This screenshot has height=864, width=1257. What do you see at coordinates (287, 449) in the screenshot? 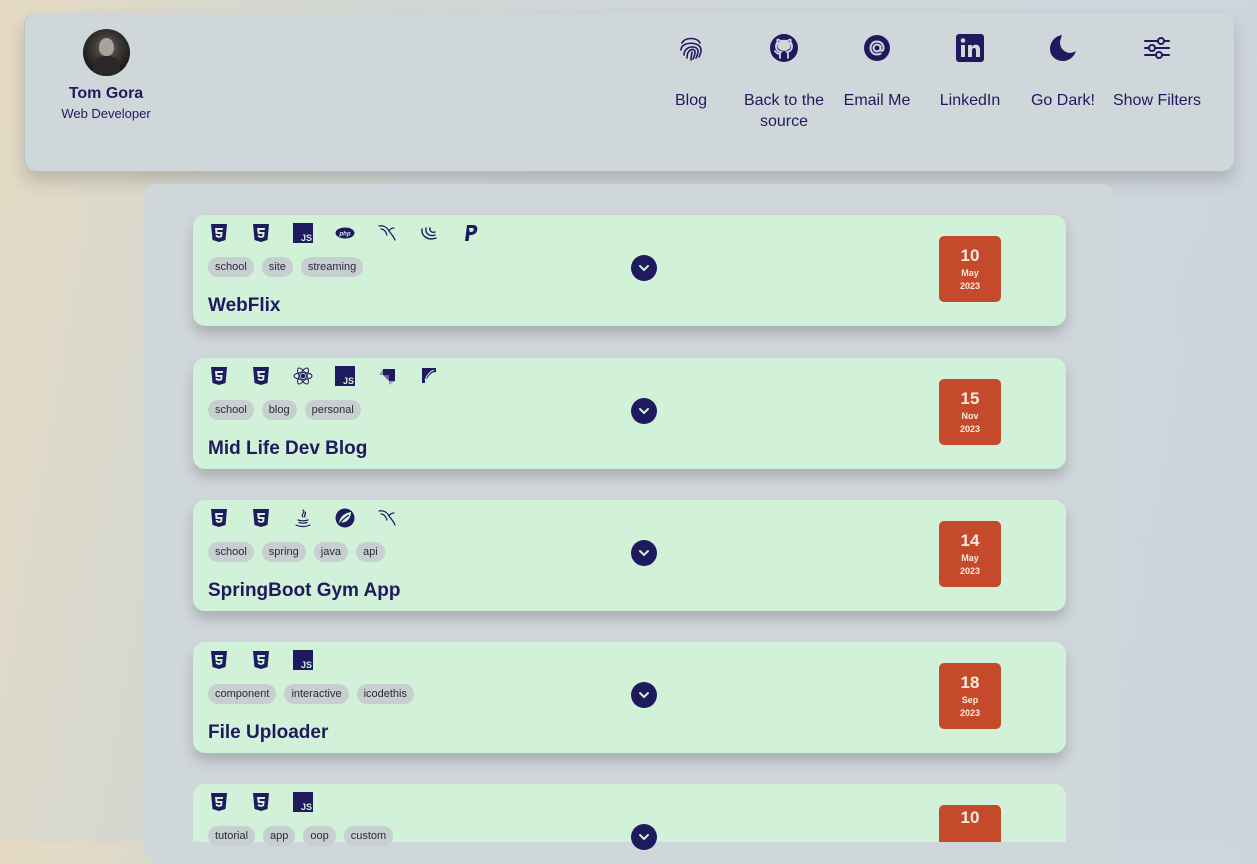
I see `project-title: Mid Life Dev Blog` at bounding box center [287, 449].